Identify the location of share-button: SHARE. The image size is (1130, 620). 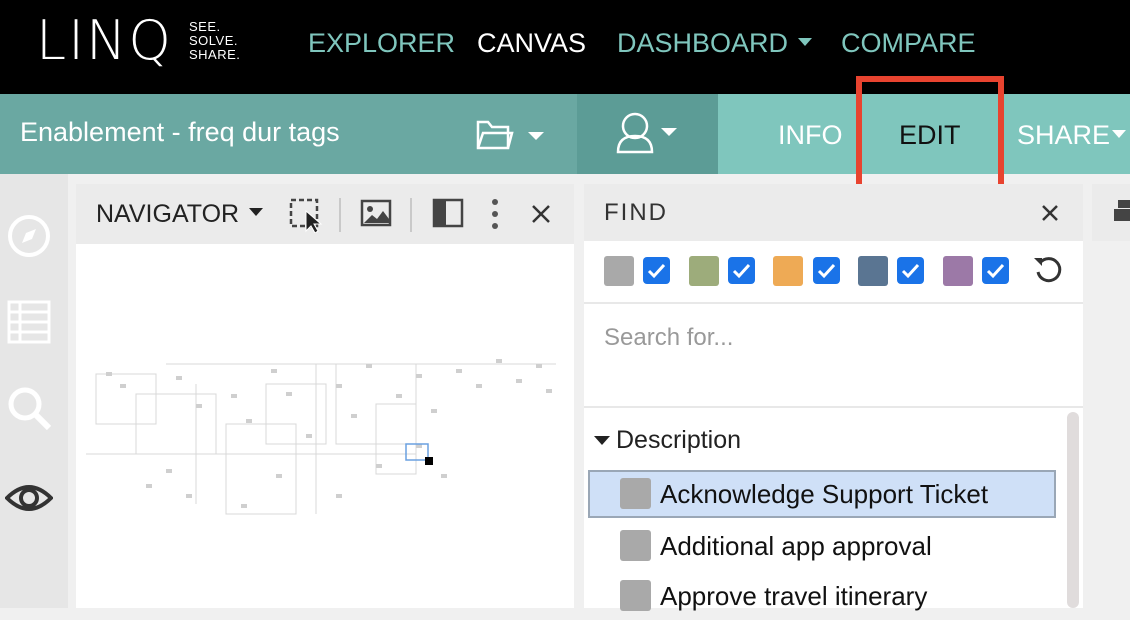
(1072, 135).